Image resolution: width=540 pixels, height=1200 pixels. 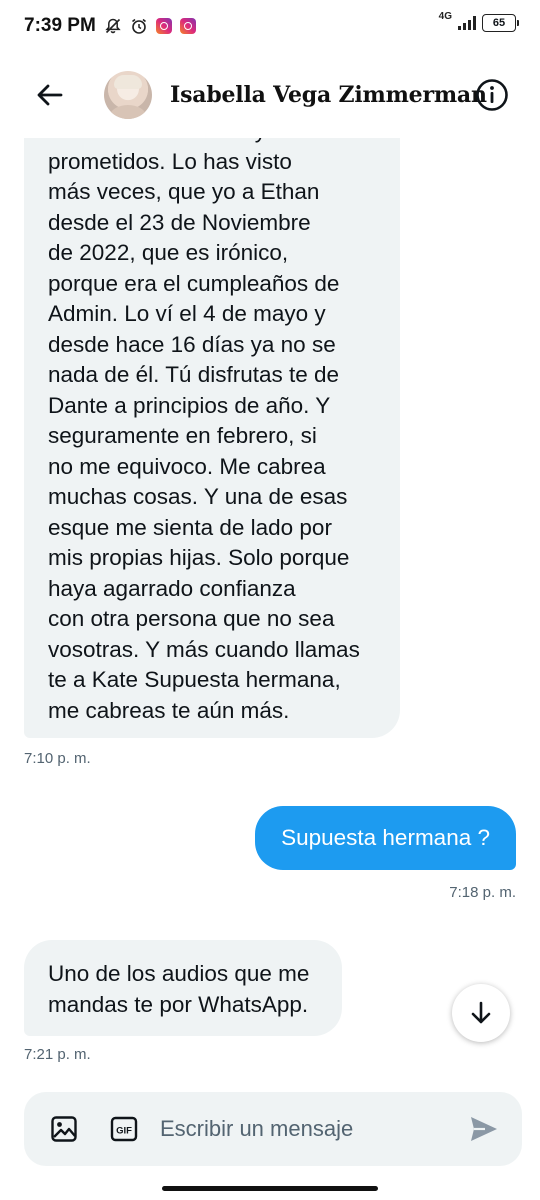 I want to click on send-icon, so click(x=484, y=1129).